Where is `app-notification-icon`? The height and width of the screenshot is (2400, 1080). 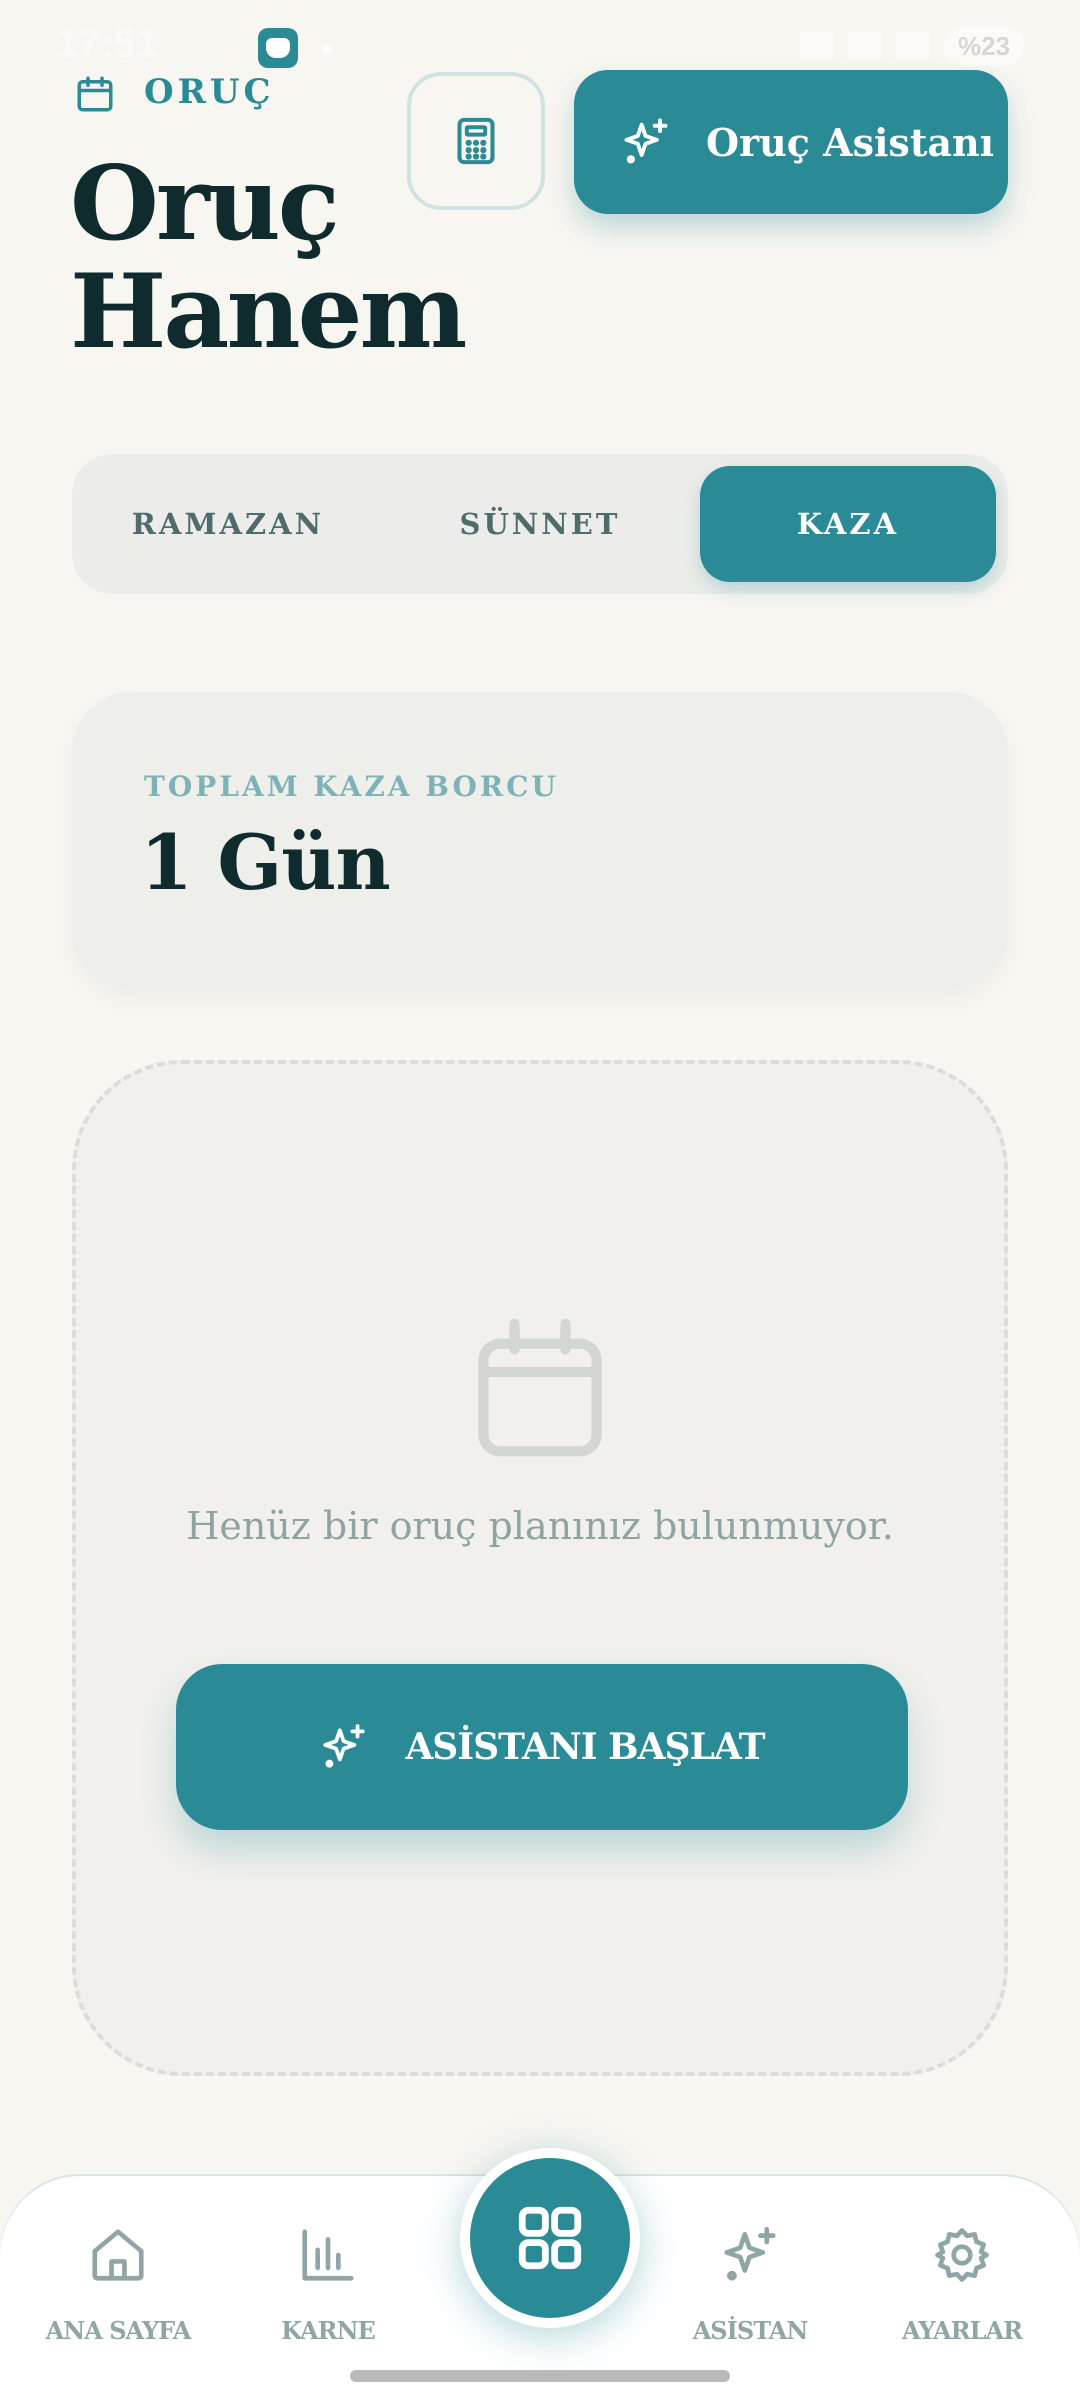 app-notification-icon is located at coordinates (278, 48).